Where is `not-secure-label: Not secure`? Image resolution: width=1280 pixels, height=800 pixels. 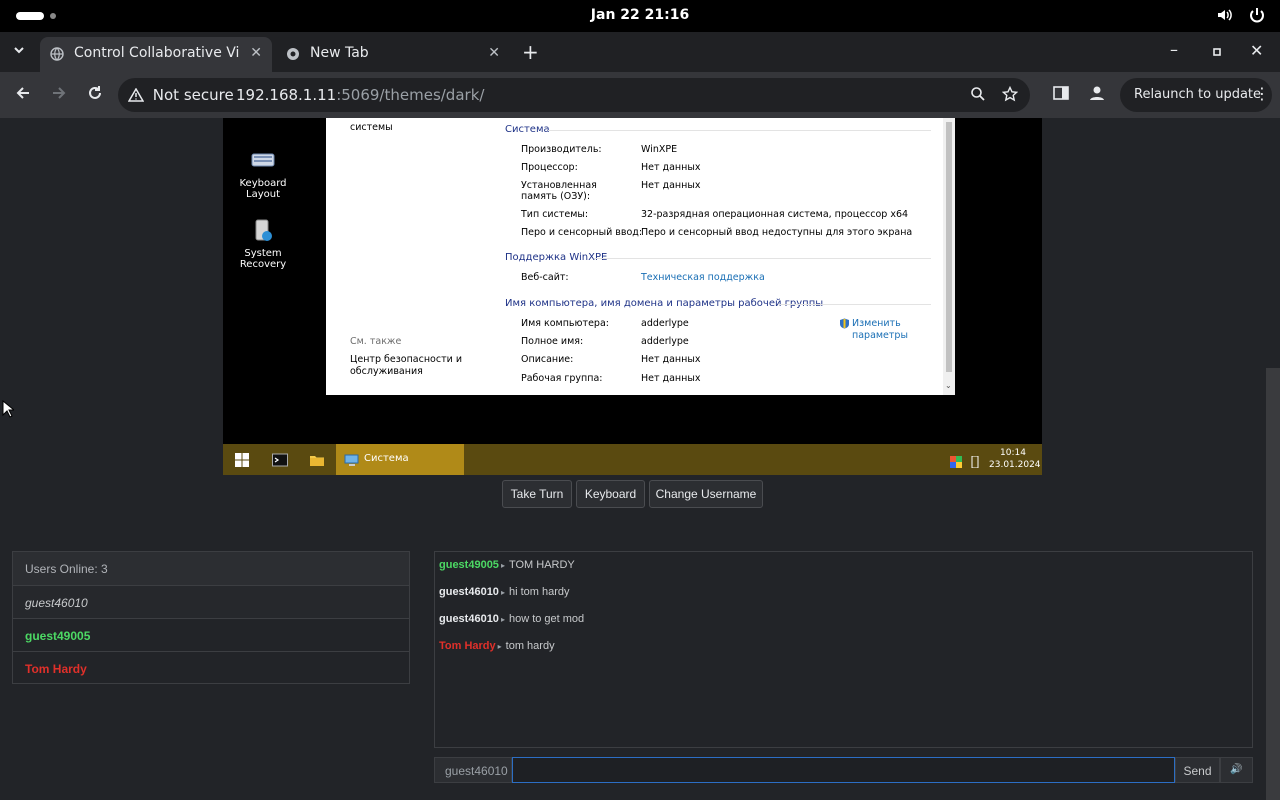
not-secure-label: Not secure is located at coordinates (193, 95).